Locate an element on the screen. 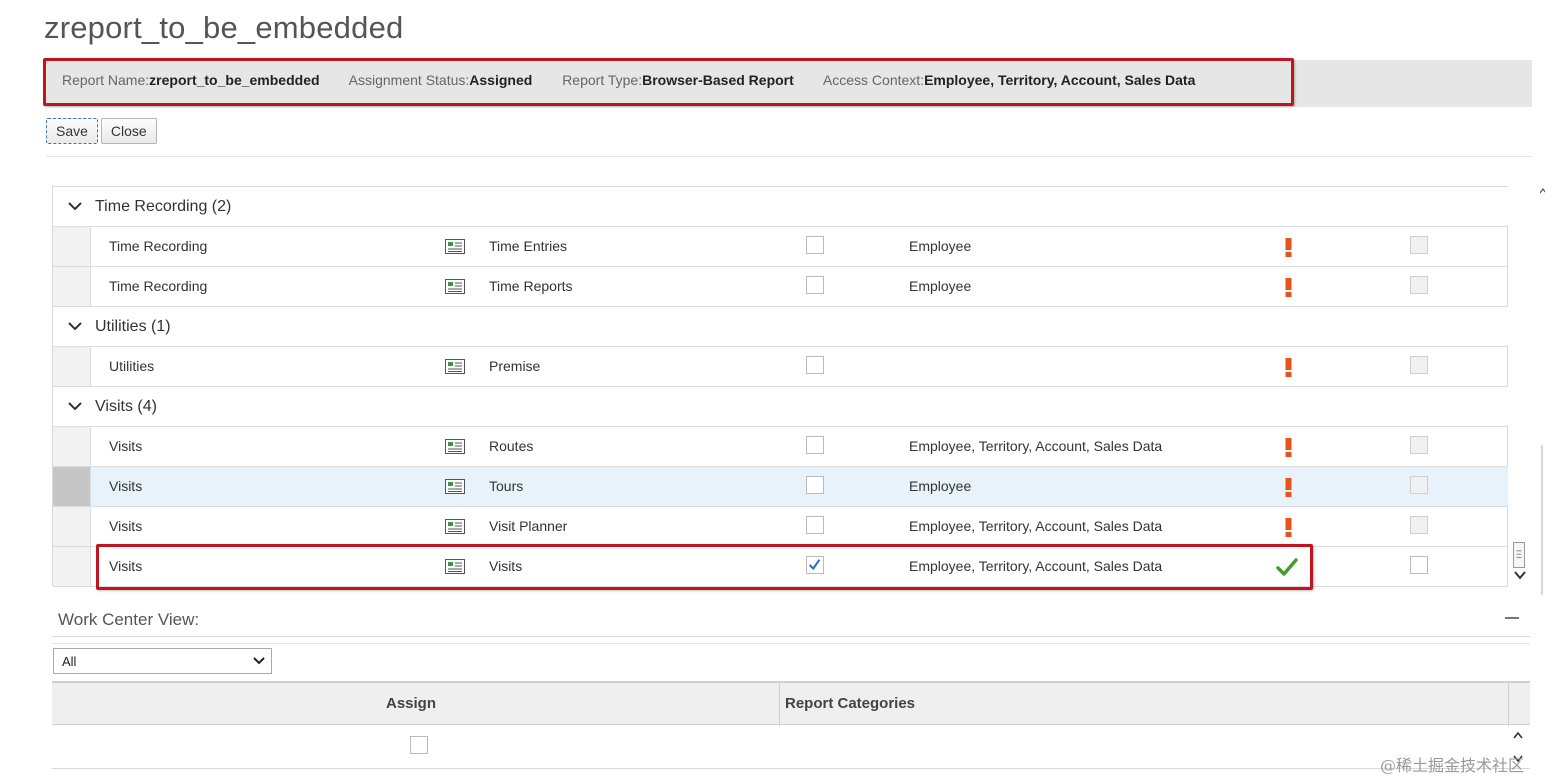 The height and width of the screenshot is (779, 1545). work-center-filter-select: All is located at coordinates (162, 661).